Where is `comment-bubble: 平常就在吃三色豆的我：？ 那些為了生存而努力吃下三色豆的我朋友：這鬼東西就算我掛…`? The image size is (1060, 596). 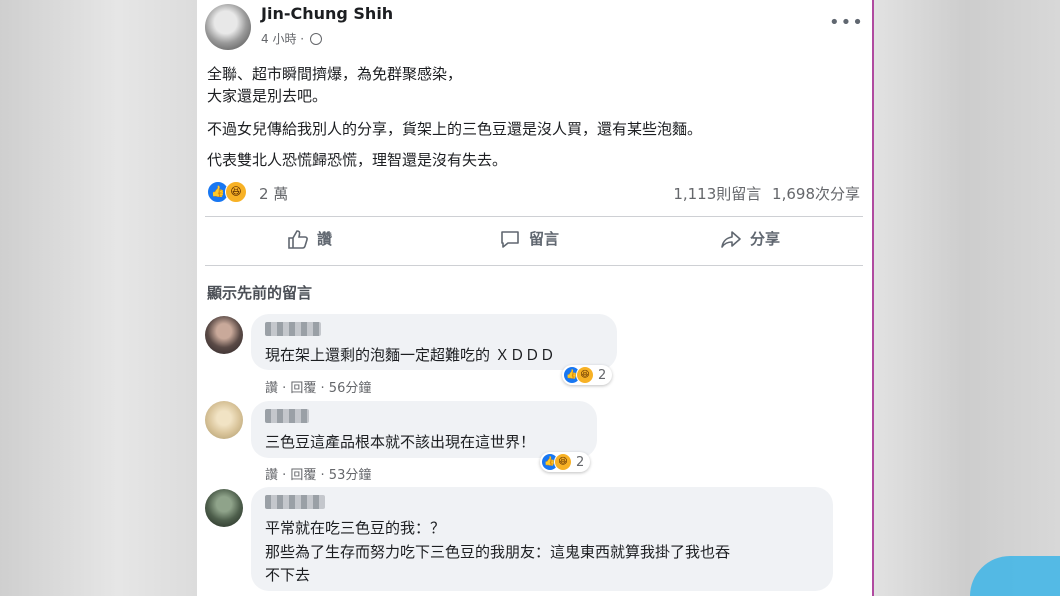
comment-bubble: 平常就在吃三色豆的我：？ 那些為了生存而努力吃下三色豆的我朋友：這鬼東西就算我掛… is located at coordinates (542, 539).